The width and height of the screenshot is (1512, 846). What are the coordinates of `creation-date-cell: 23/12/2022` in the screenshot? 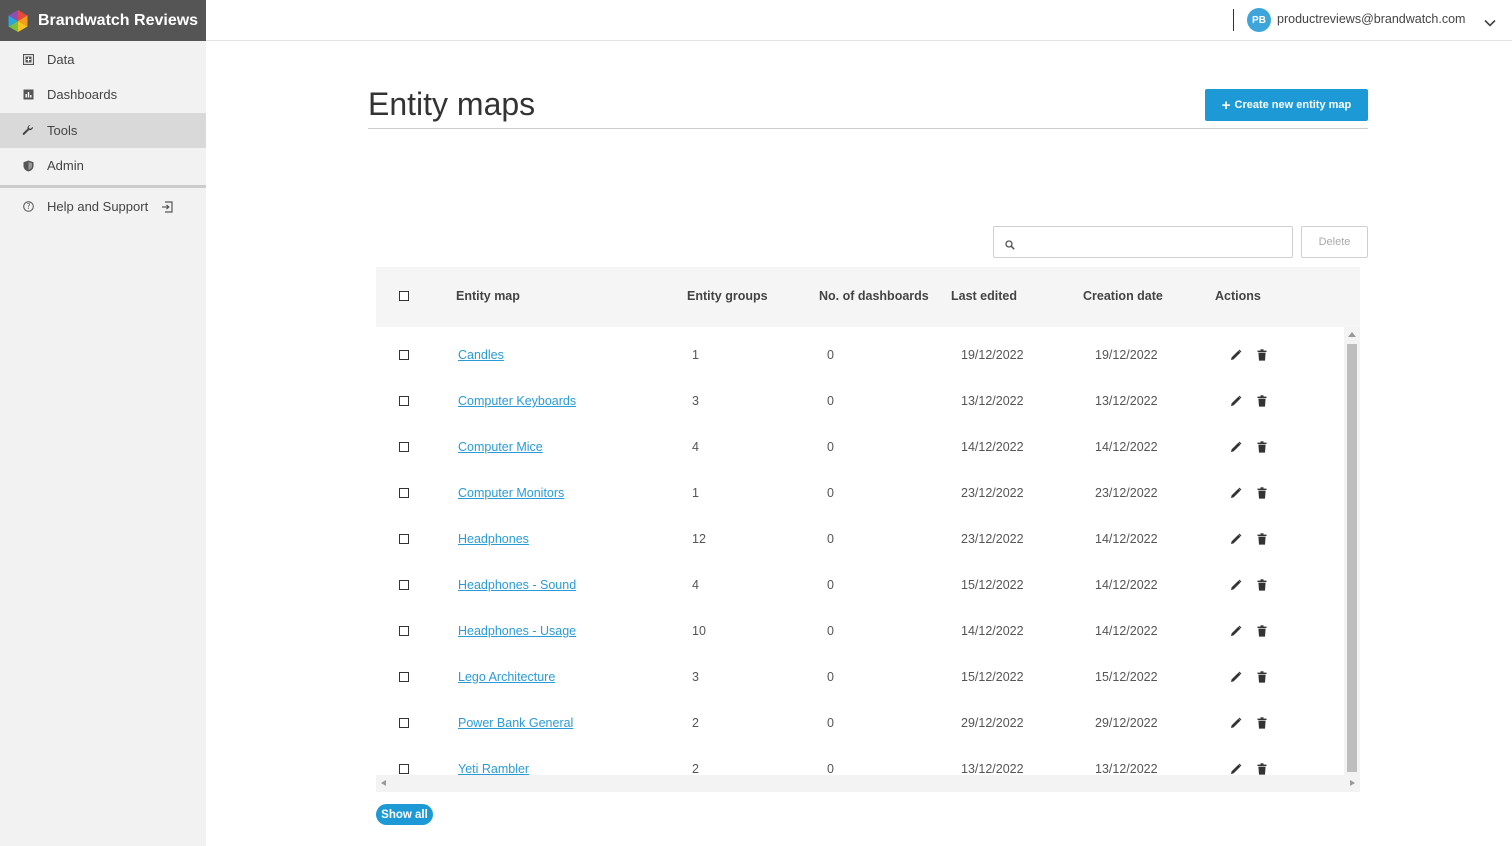 It's located at (1126, 493).